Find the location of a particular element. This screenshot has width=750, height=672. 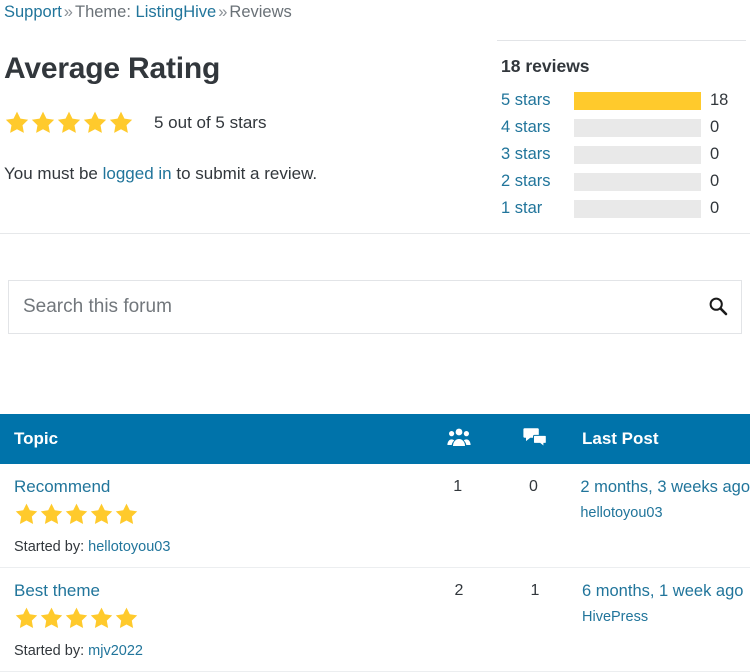

rating-count-1-star: 0 is located at coordinates (715, 208).